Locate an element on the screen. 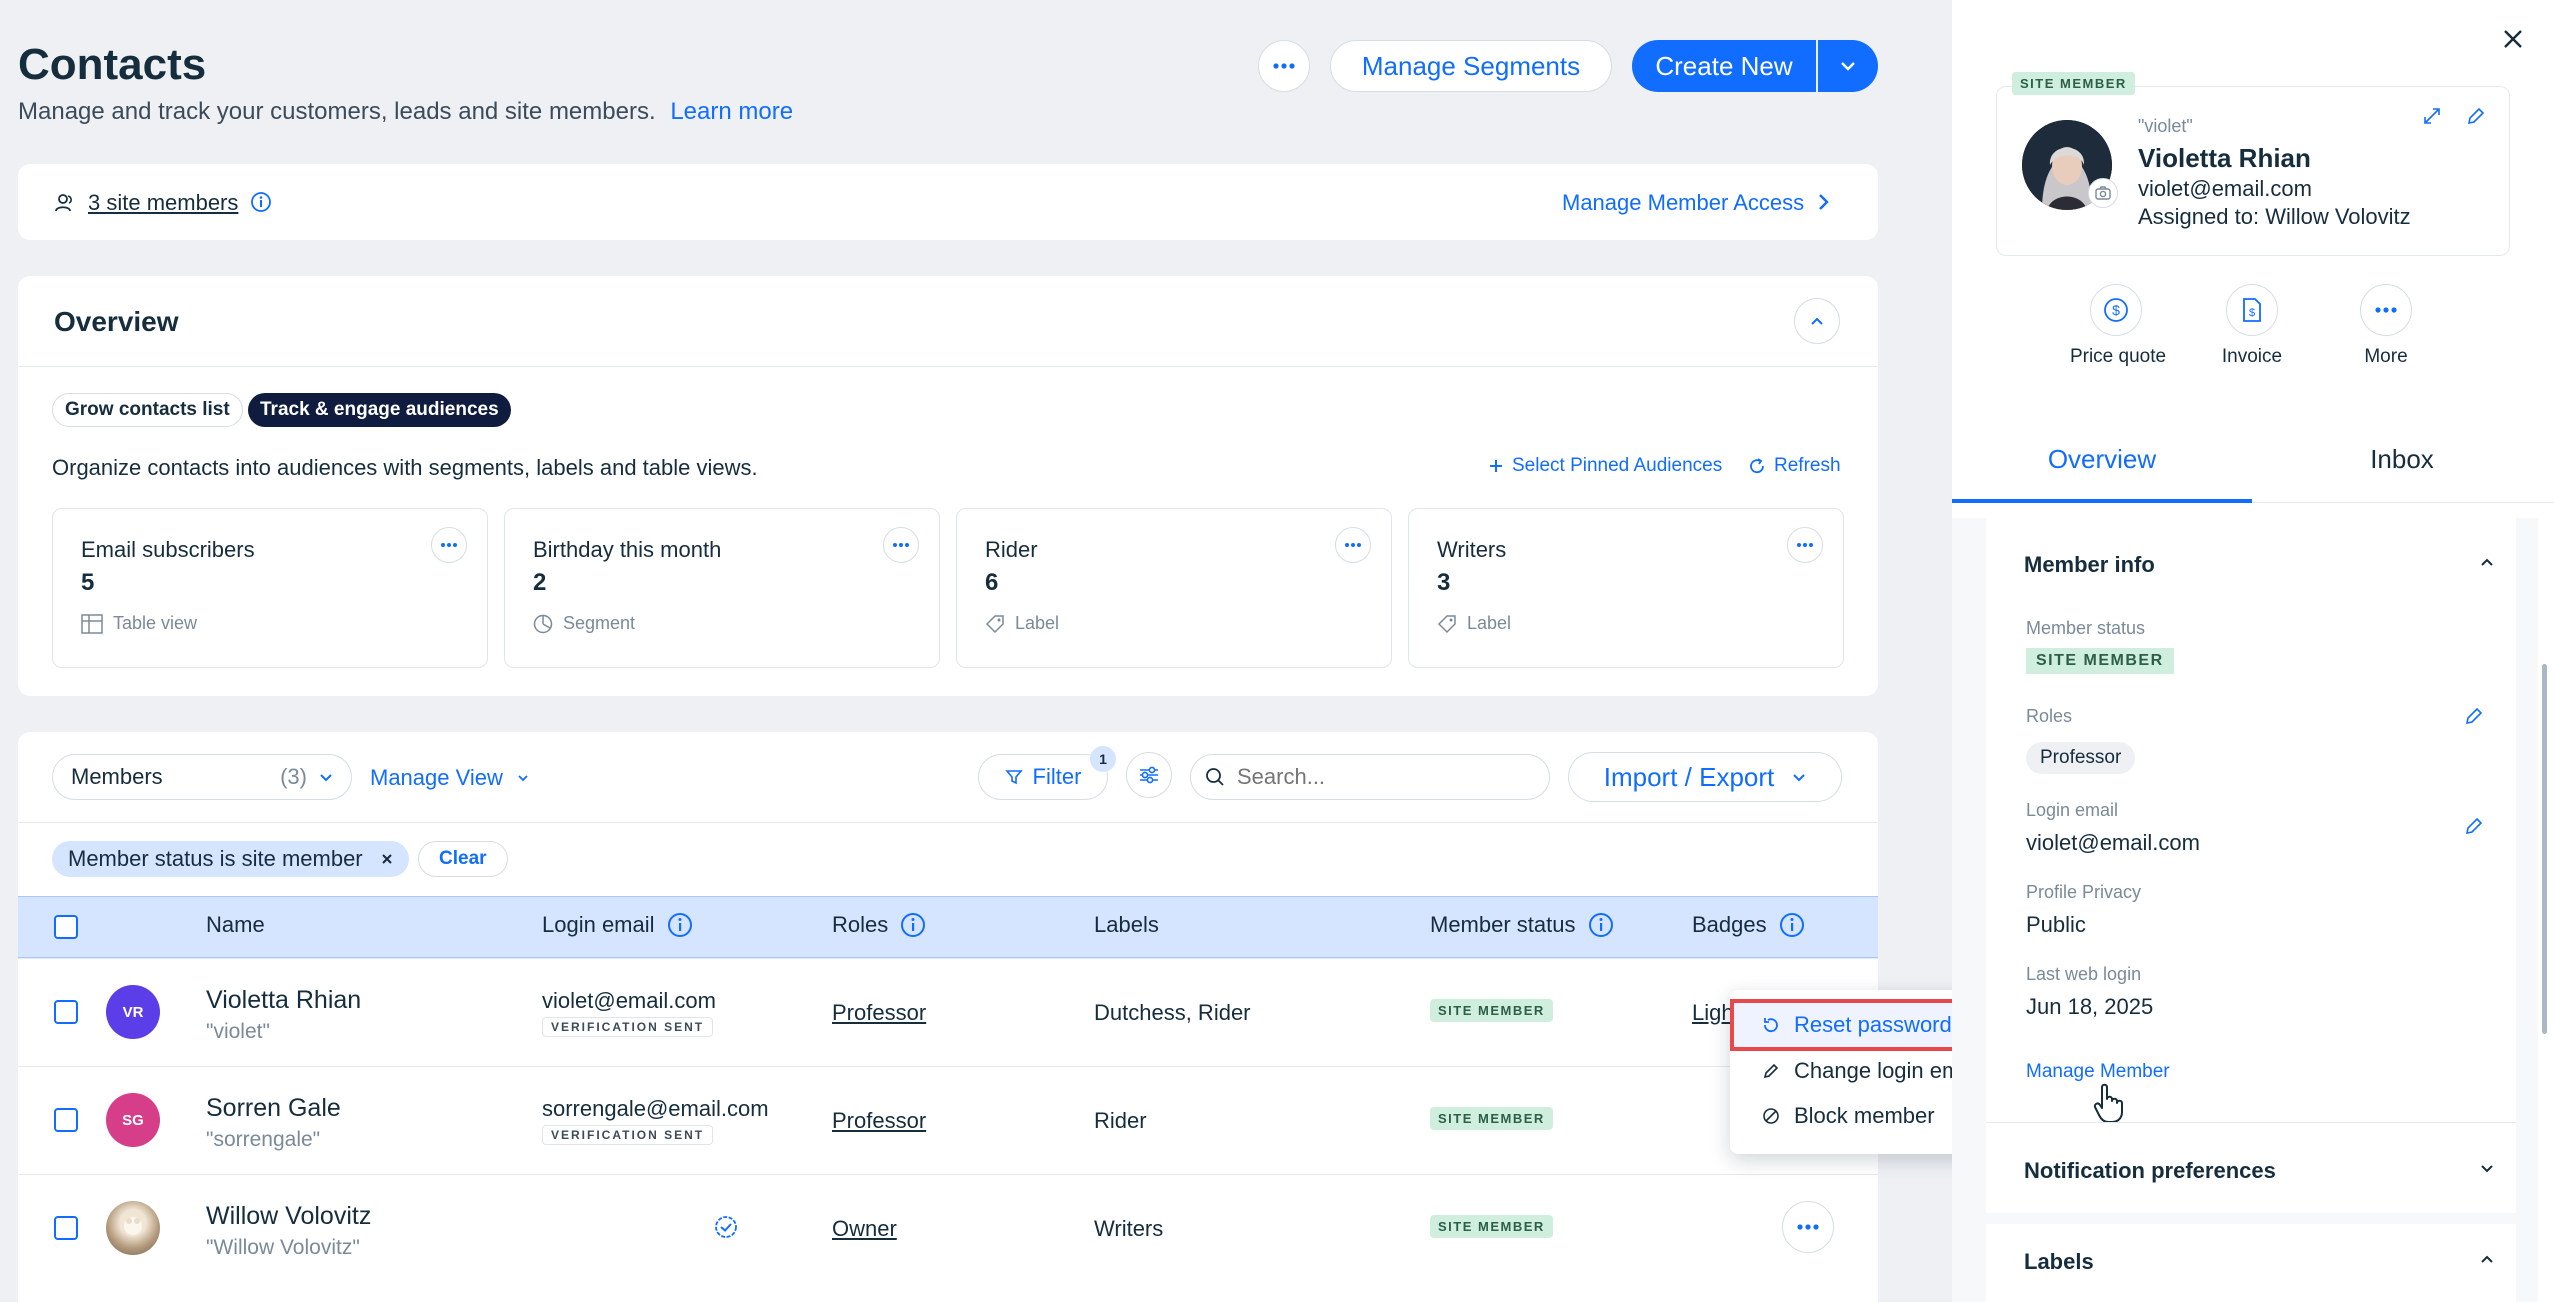 This screenshot has width=2554, height=1302. search-field is located at coordinates (1370, 777).